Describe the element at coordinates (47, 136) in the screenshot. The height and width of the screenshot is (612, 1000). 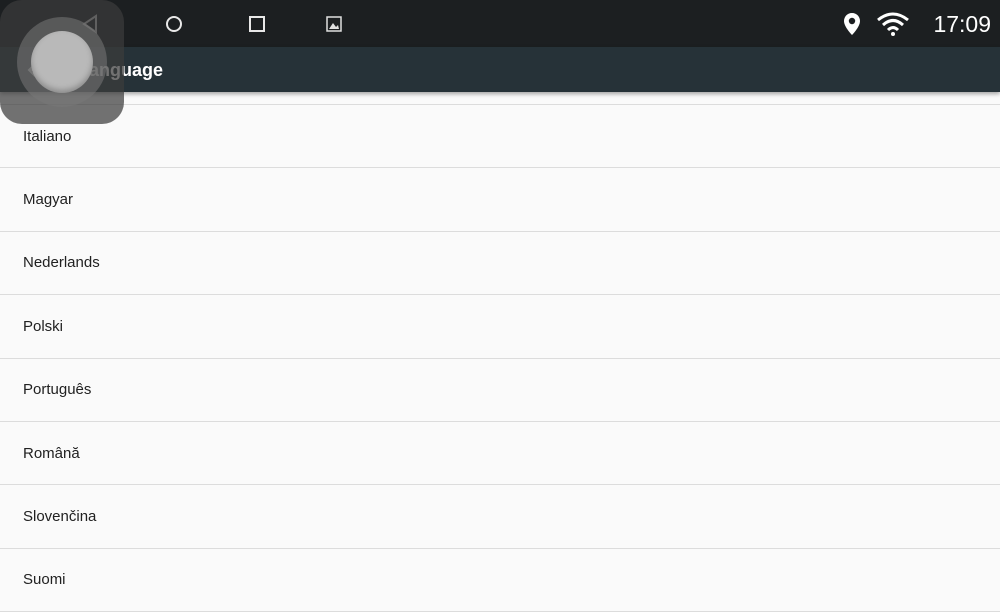
I see `language-label: Italiano` at that location.